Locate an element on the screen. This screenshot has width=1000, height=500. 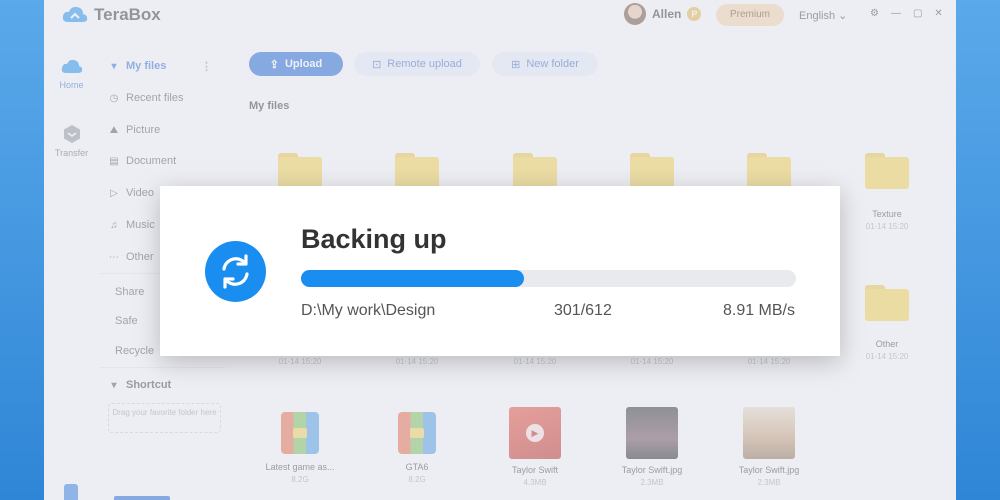
rail-item-transfer: Transfer is located at coordinates (71, 141).